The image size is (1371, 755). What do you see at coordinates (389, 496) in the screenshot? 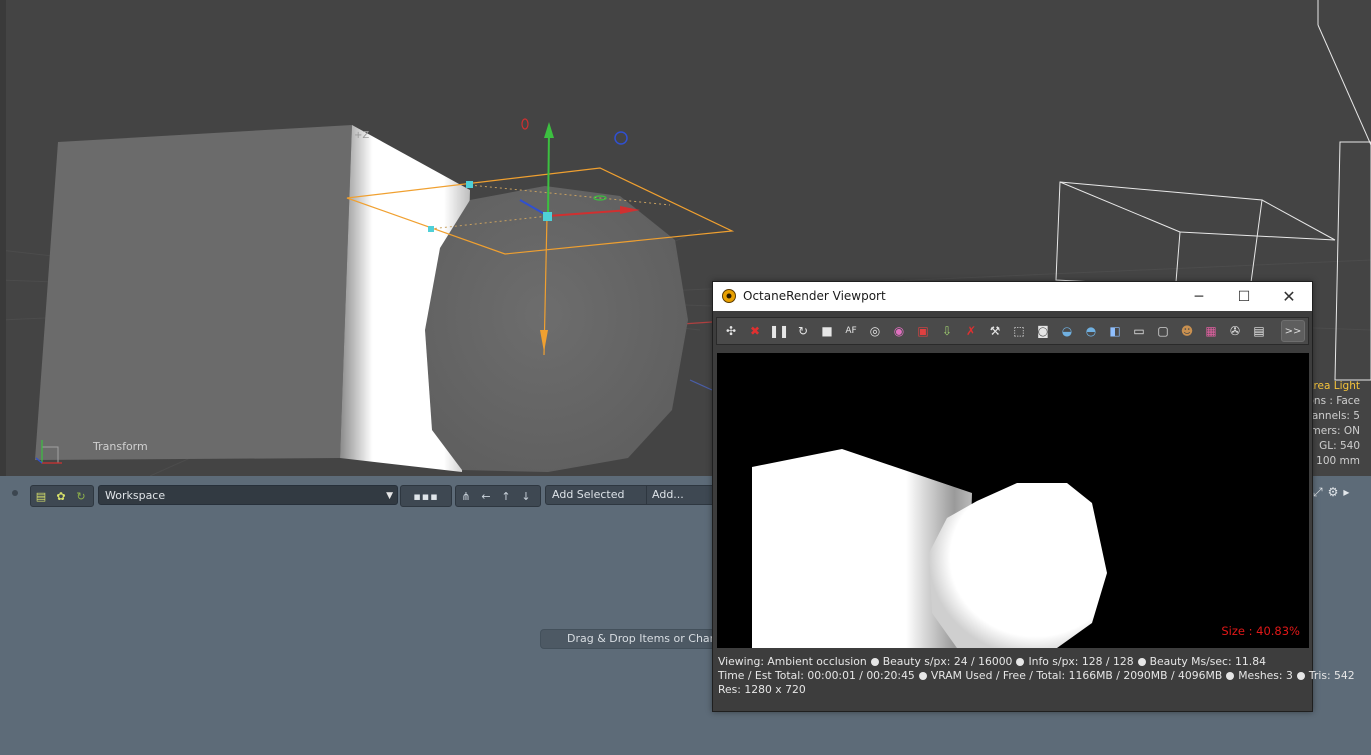
I see `chevron-down-icon: ▼` at bounding box center [389, 496].